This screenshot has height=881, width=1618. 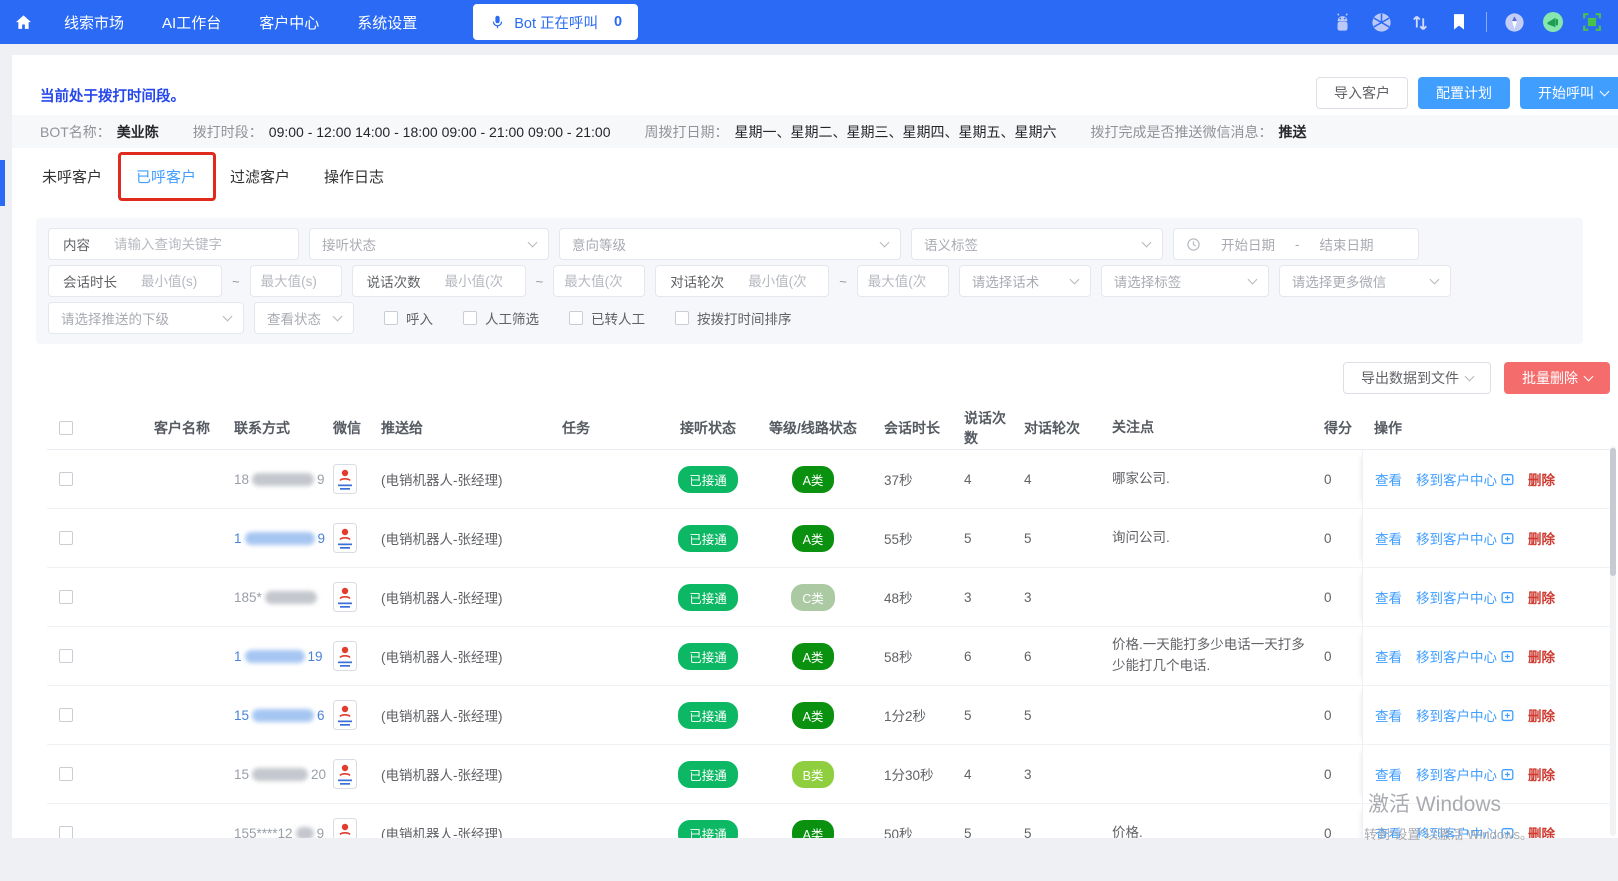 I want to click on aperture-icon, so click(x=1381, y=22).